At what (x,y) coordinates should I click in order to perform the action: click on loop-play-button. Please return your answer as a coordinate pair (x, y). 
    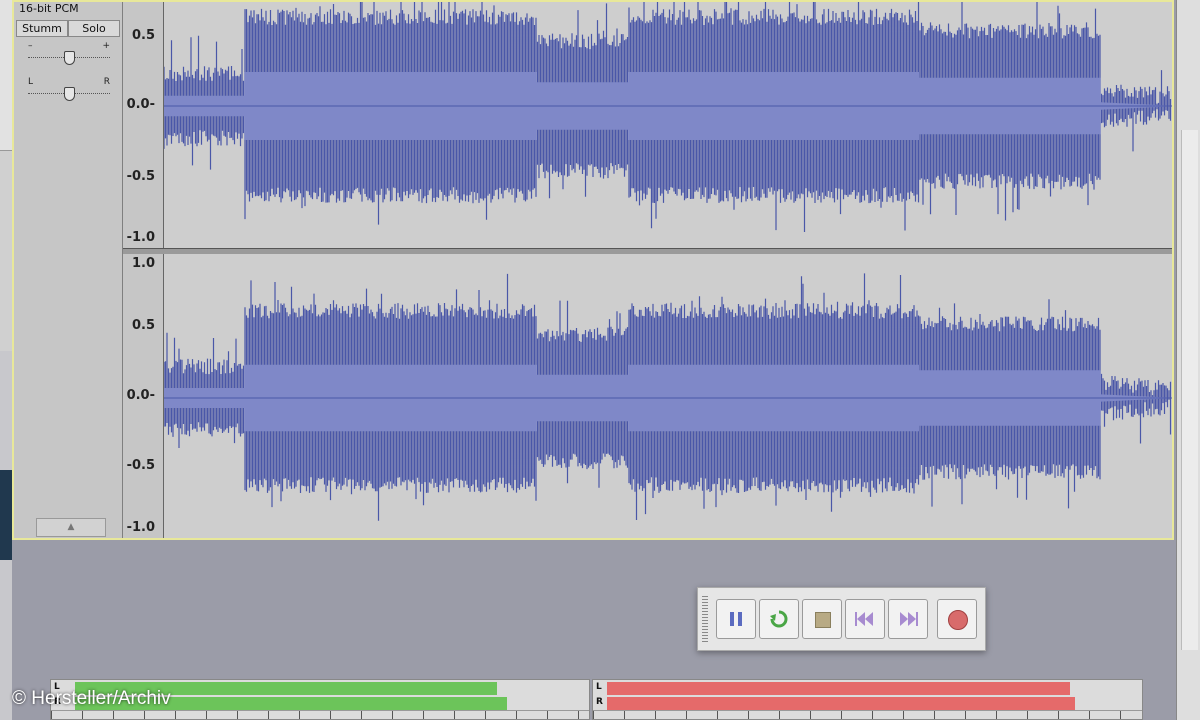
    Looking at the image, I should click on (779, 619).